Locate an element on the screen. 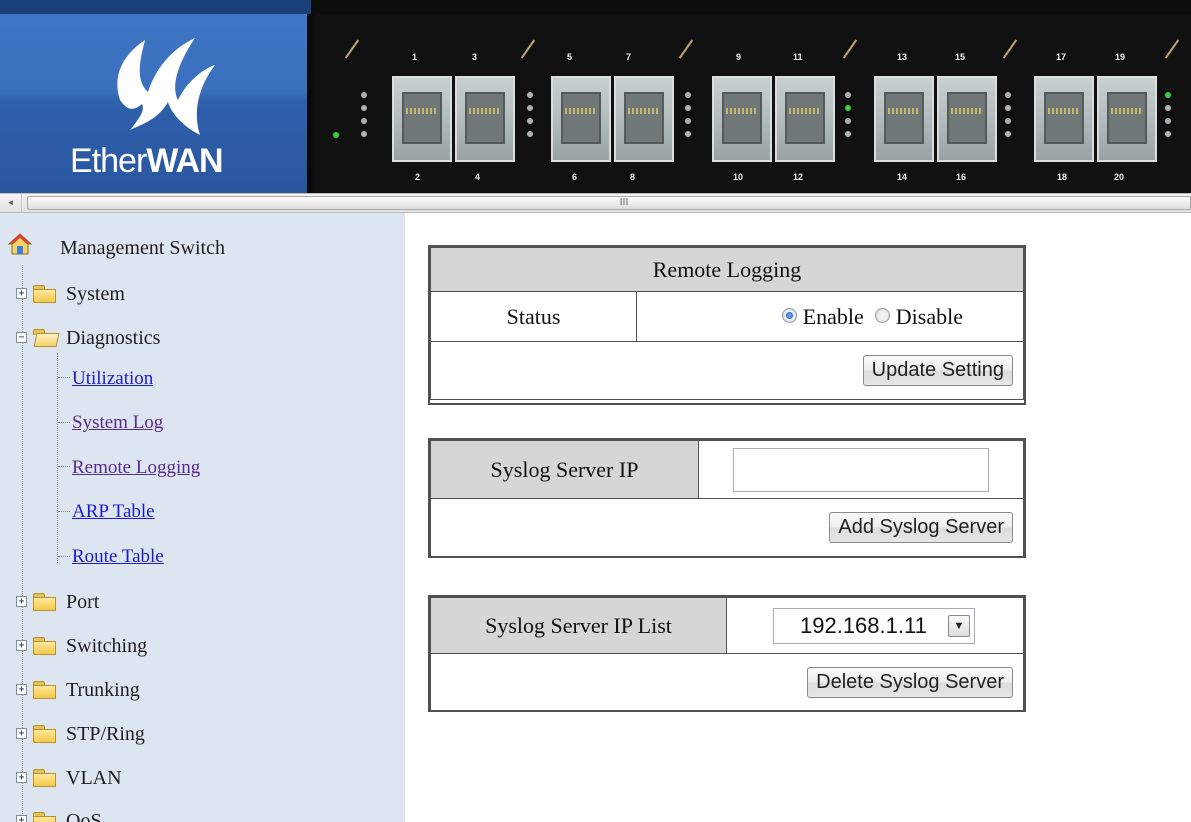  tree-item-vlan: + VLAN is located at coordinates (200, 789).